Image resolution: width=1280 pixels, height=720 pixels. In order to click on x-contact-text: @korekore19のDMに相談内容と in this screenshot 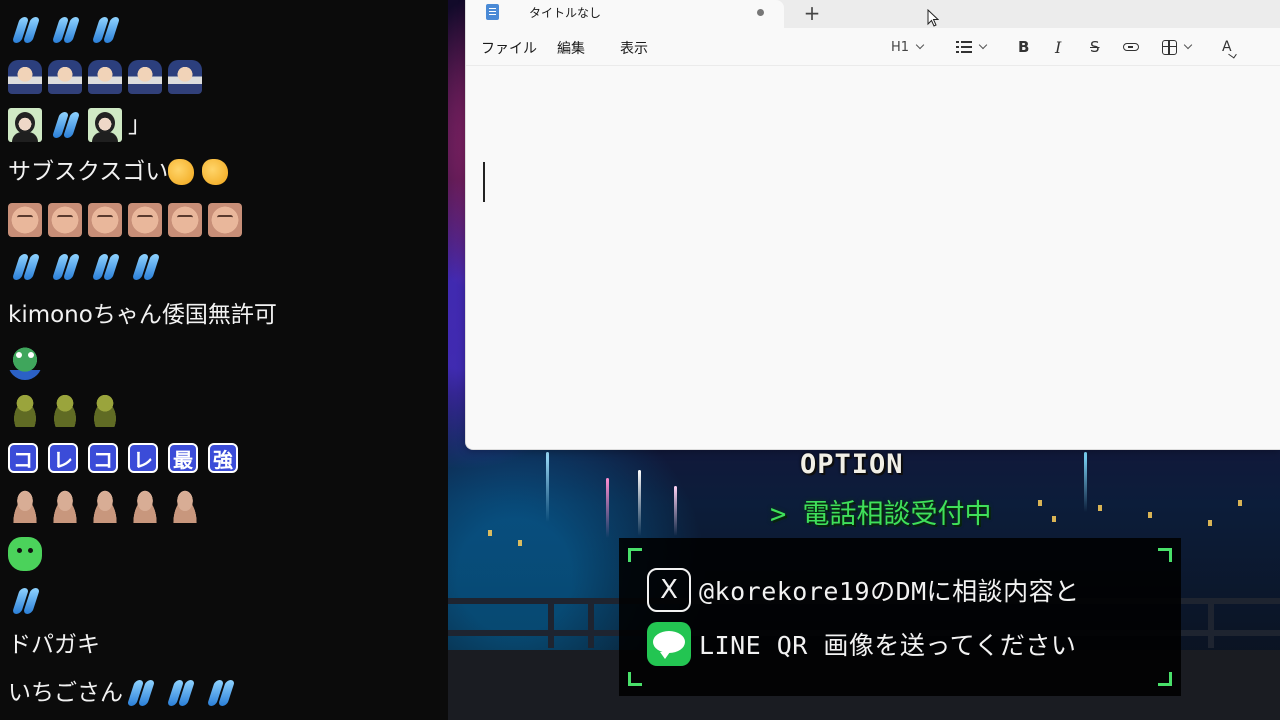, I will do `click(889, 591)`.